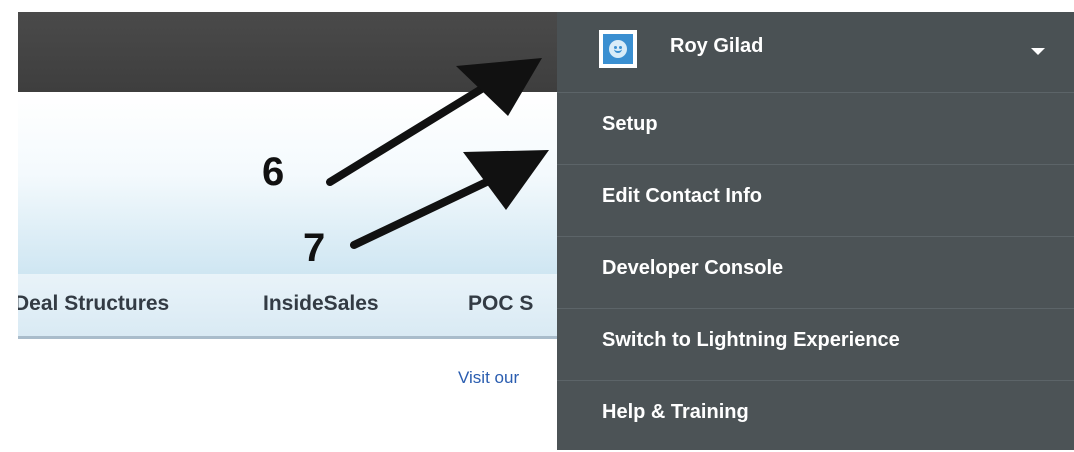 The width and height of the screenshot is (1074, 452). What do you see at coordinates (815, 52) in the screenshot?
I see `user-menu-header: Roy Gilad` at bounding box center [815, 52].